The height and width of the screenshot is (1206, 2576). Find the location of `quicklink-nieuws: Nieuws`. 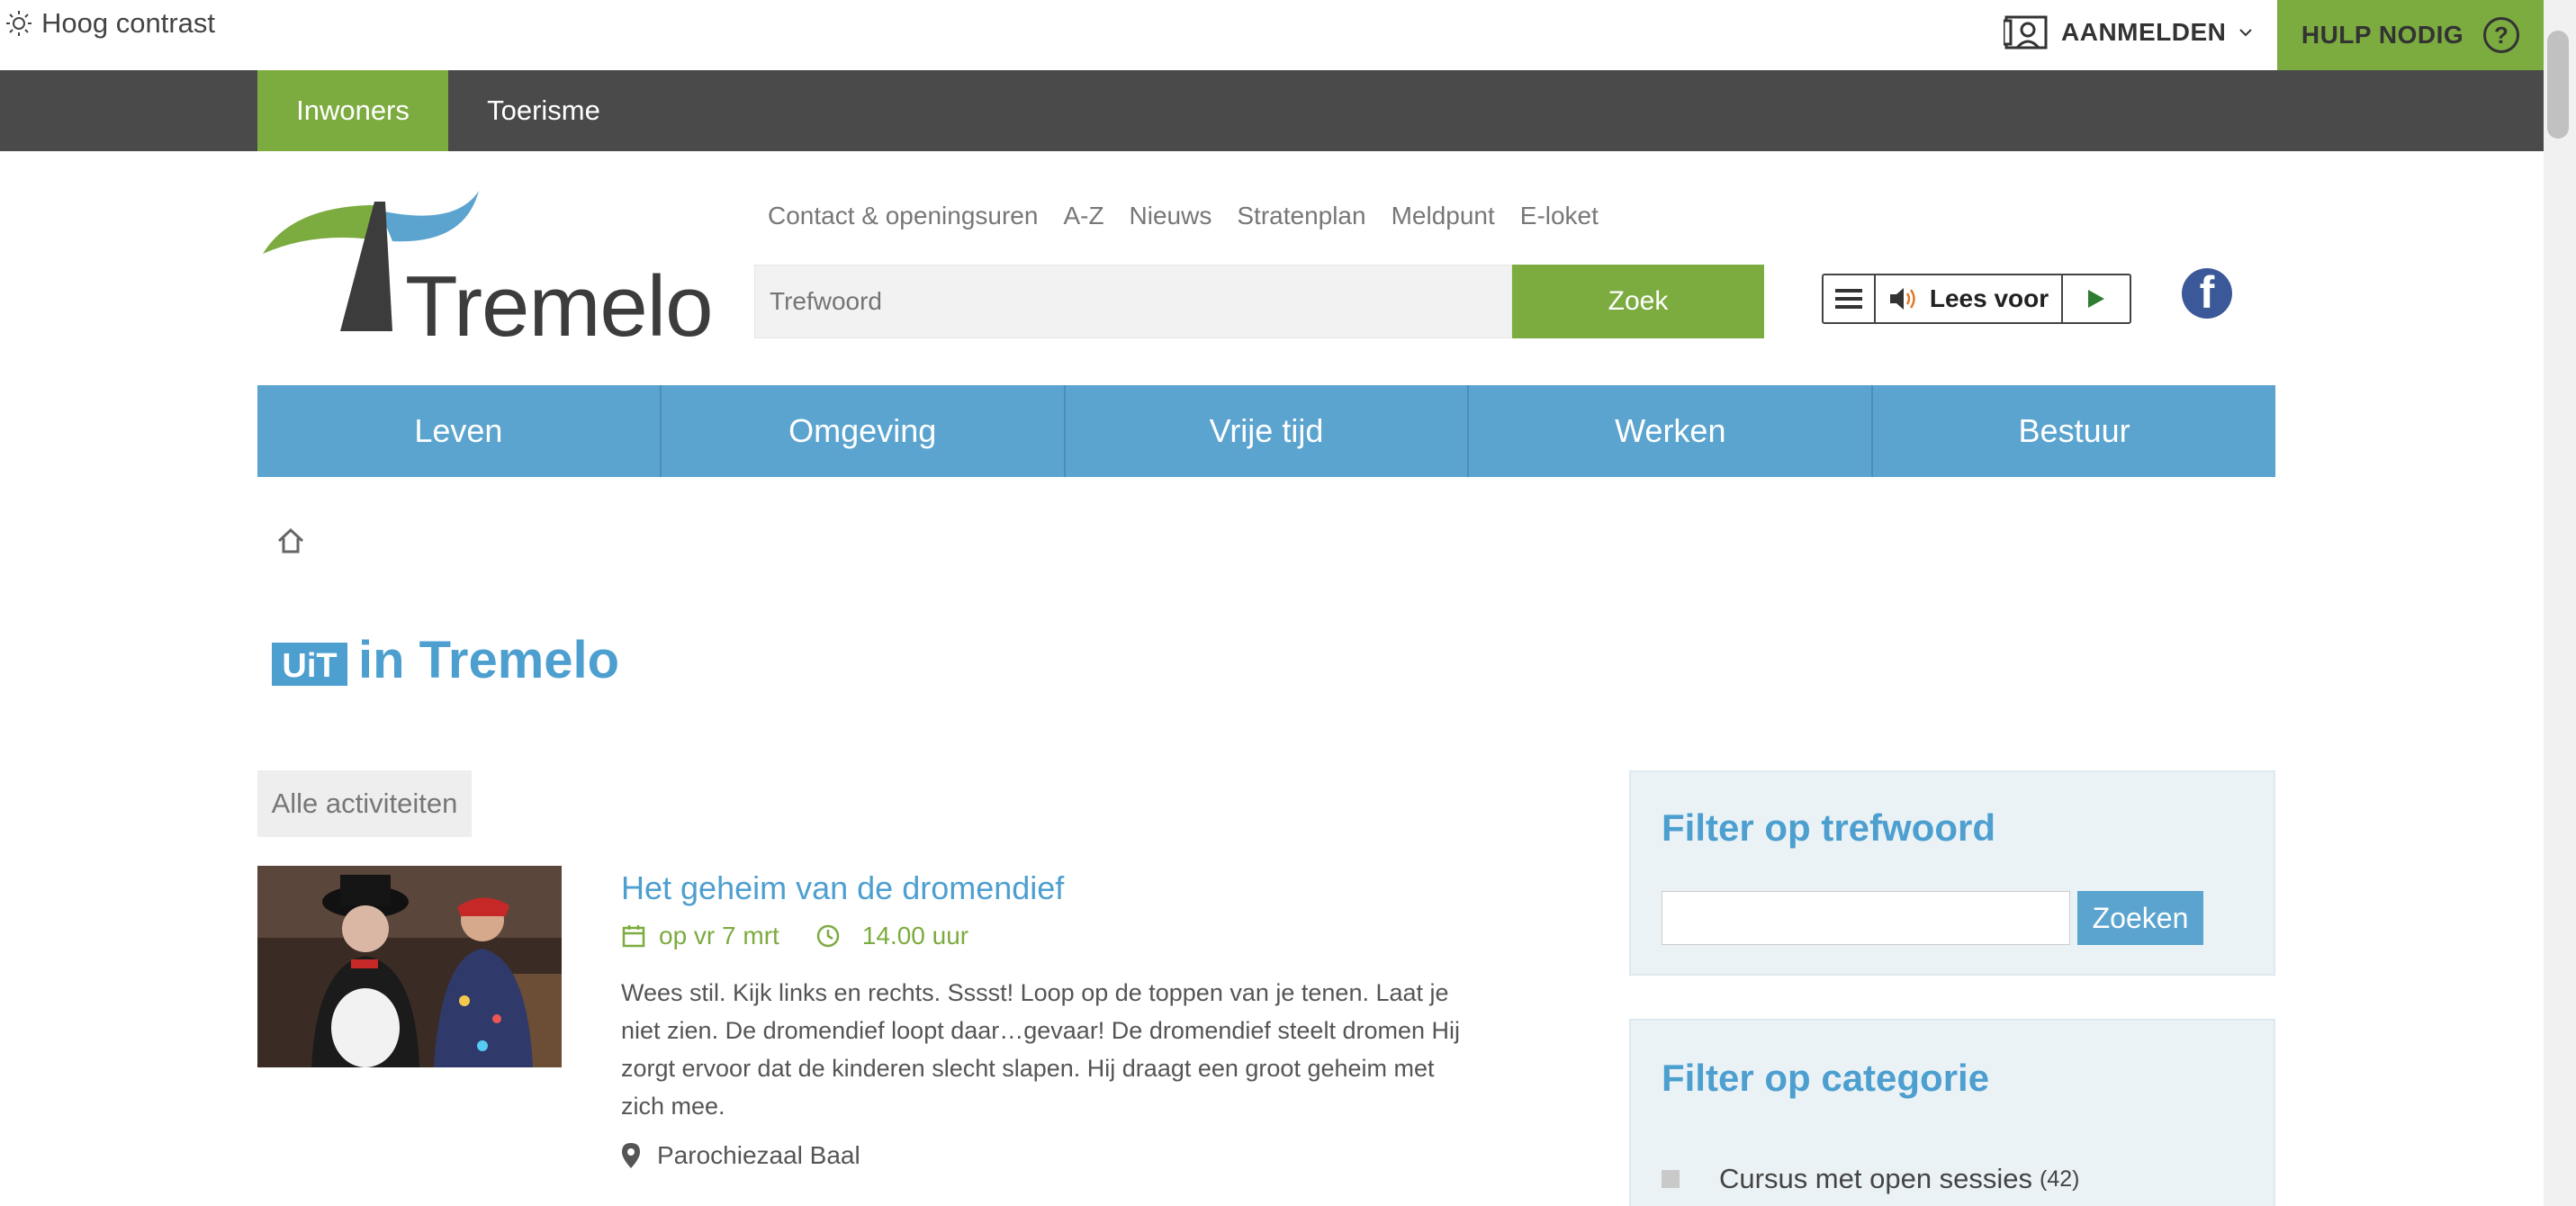

quicklink-nieuws: Nieuws is located at coordinates (1171, 216).